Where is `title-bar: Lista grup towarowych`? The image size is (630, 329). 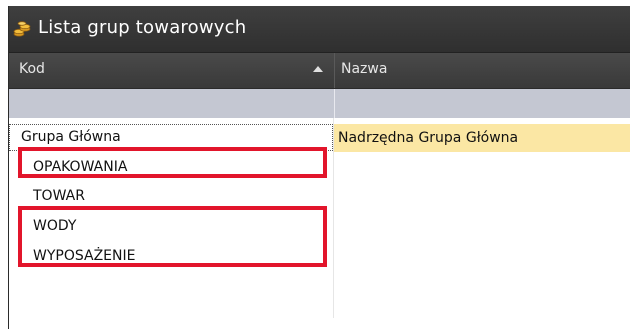
title-bar: Lista grup towarowych is located at coordinates (319, 29).